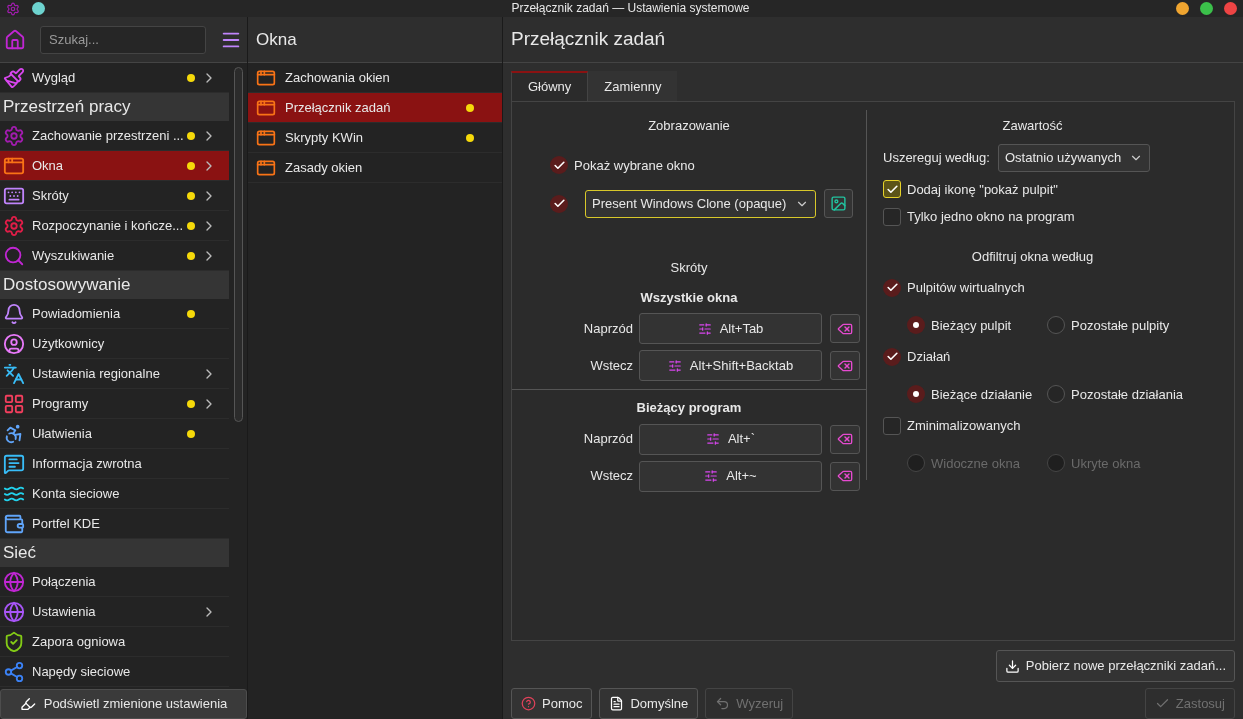  I want to click on shortcut-button: Alt+Shift+Backtab, so click(730, 365).